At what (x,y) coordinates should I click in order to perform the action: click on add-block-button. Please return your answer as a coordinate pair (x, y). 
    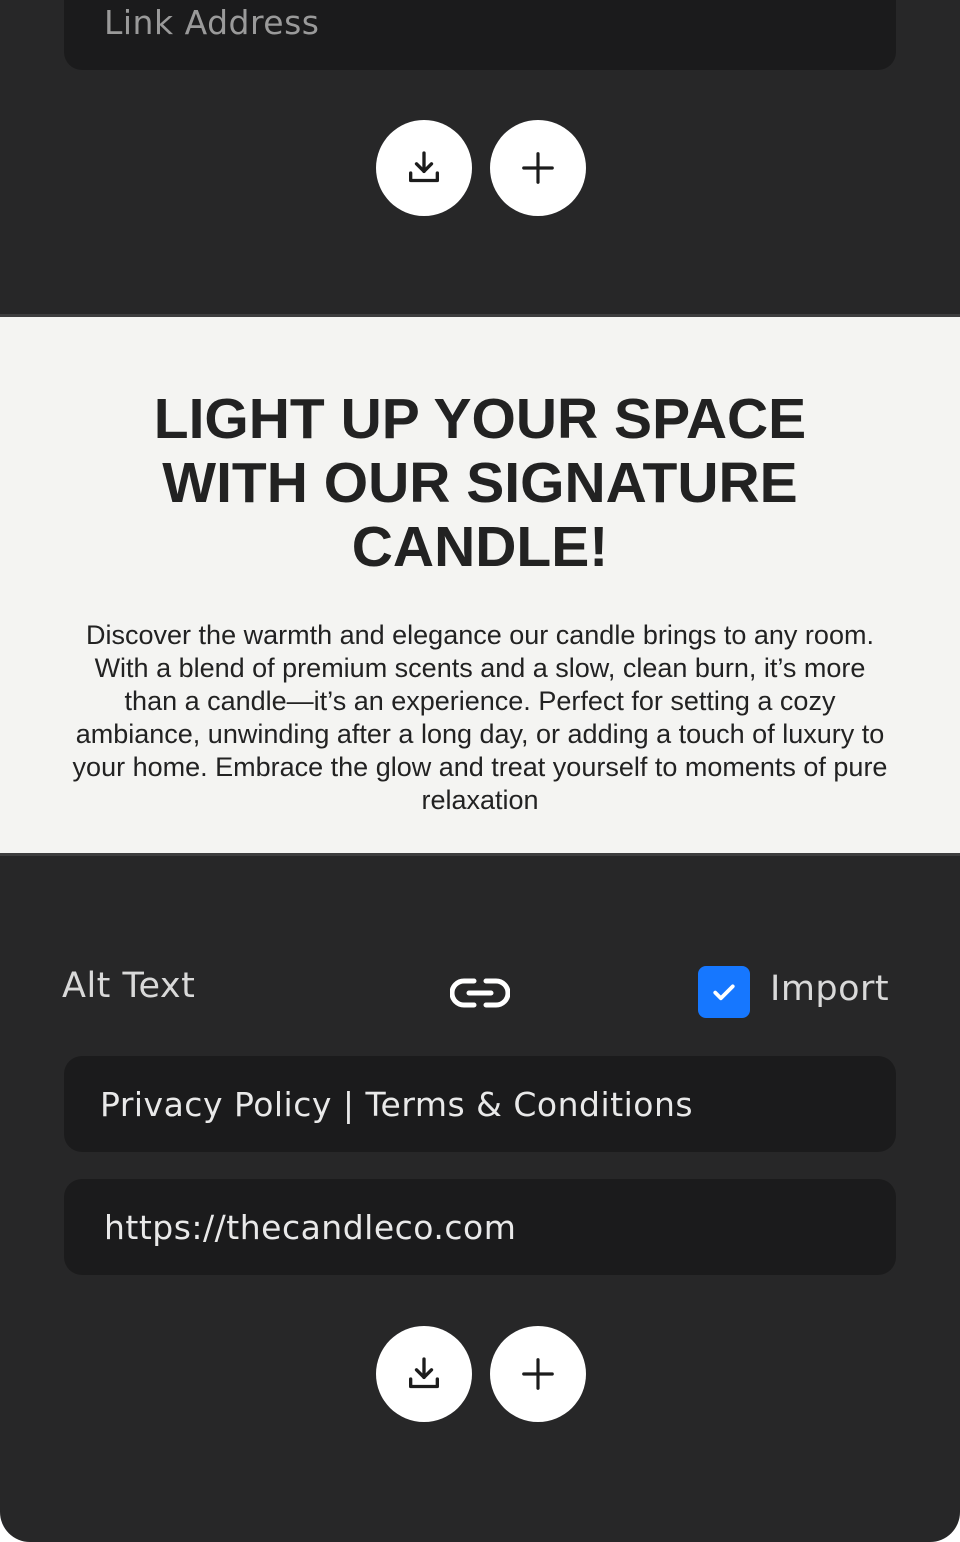
    Looking at the image, I should click on (538, 168).